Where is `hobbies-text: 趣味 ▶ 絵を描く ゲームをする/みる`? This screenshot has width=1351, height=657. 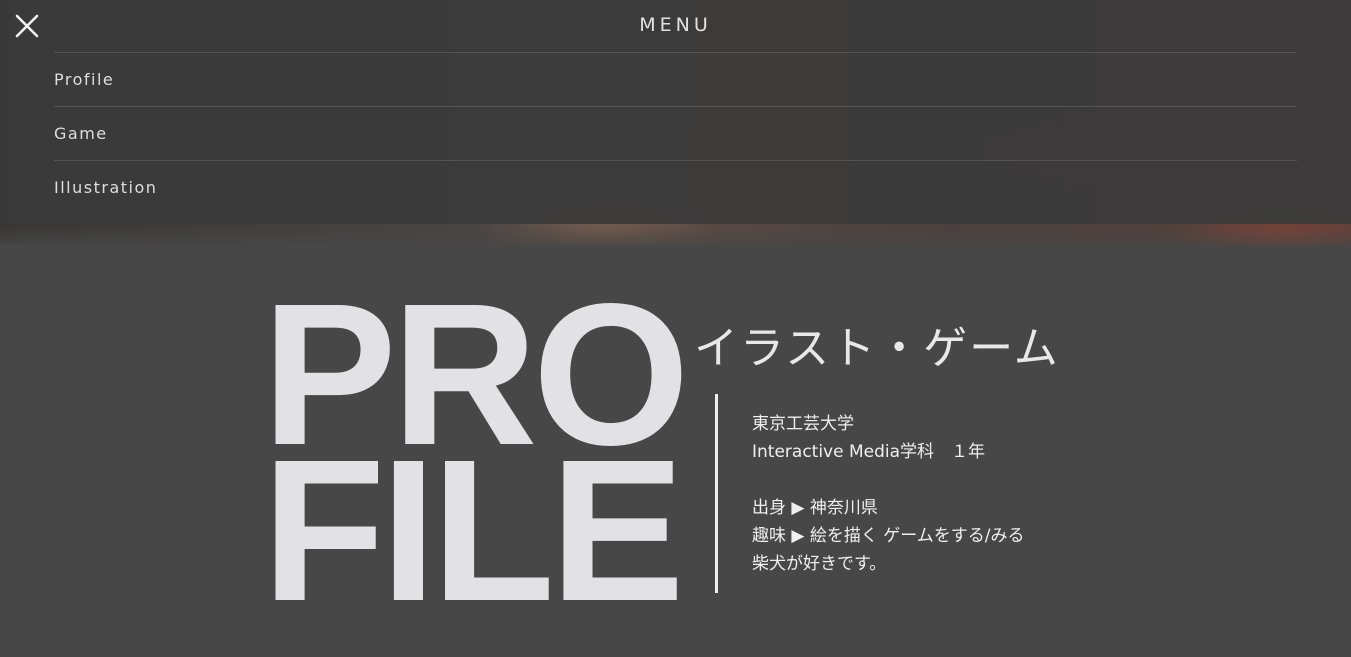 hobbies-text: 趣味 ▶ 絵を描く ゲームをする/みる is located at coordinates (888, 536).